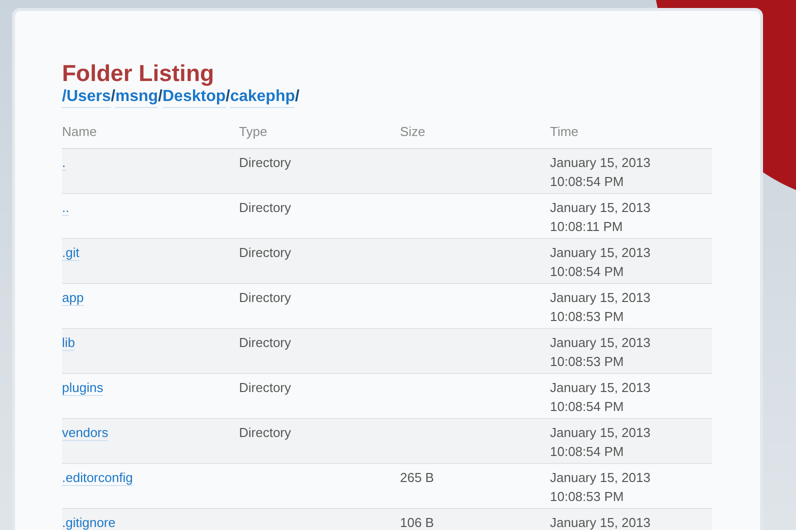 This screenshot has height=530, width=796. I want to click on path-link: msng, so click(136, 97).